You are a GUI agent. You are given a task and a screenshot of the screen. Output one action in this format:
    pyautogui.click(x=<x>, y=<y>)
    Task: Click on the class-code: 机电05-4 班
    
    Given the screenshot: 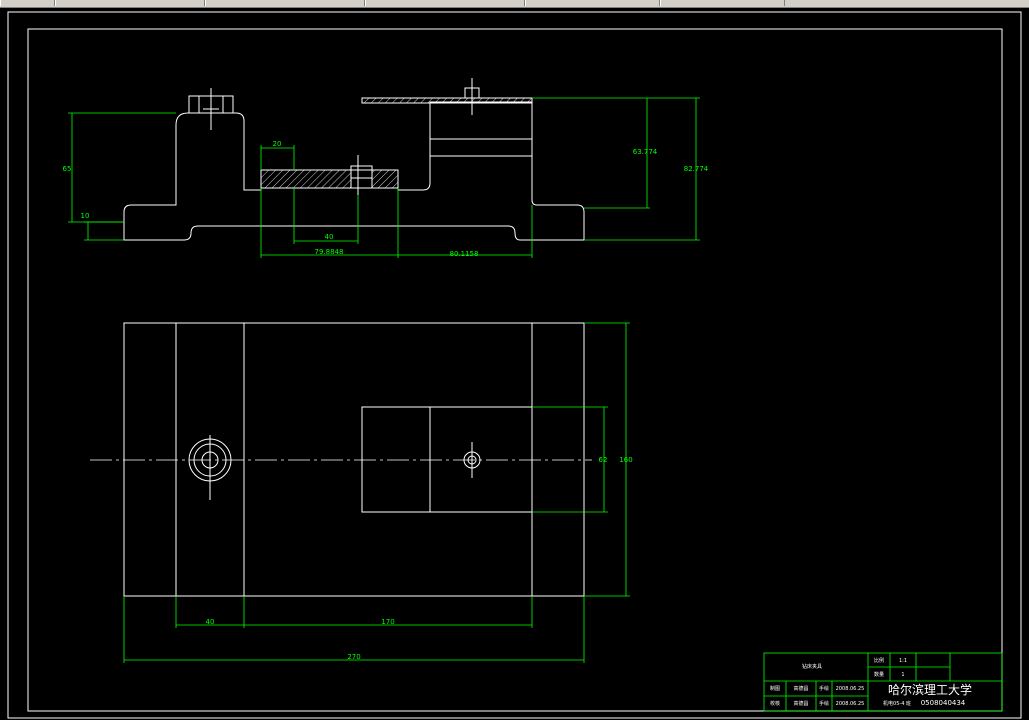 What is the action you would take?
    pyautogui.click(x=897, y=703)
    